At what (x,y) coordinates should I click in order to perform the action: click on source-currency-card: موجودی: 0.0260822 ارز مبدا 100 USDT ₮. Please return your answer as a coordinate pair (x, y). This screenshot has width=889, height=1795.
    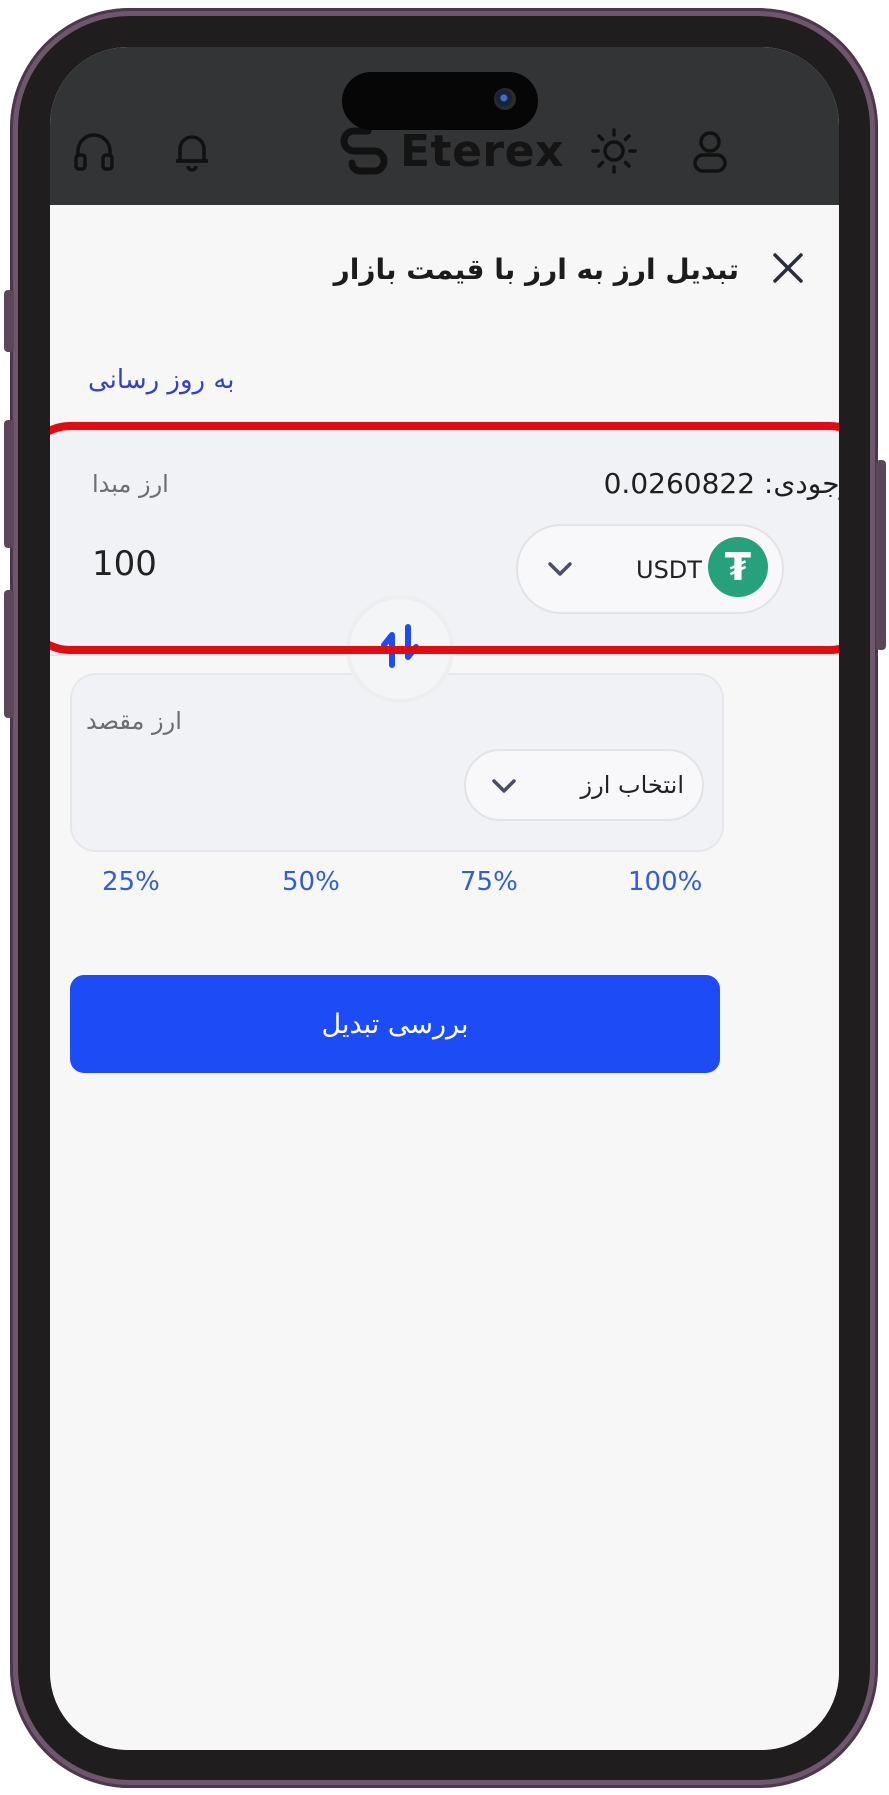
    Looking at the image, I should click on (444, 543).